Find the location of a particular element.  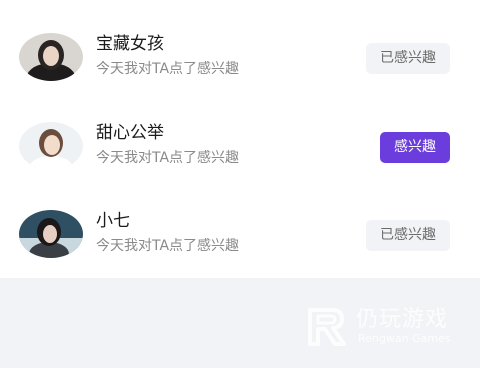

interested-button: 感兴趣 is located at coordinates (415, 147).